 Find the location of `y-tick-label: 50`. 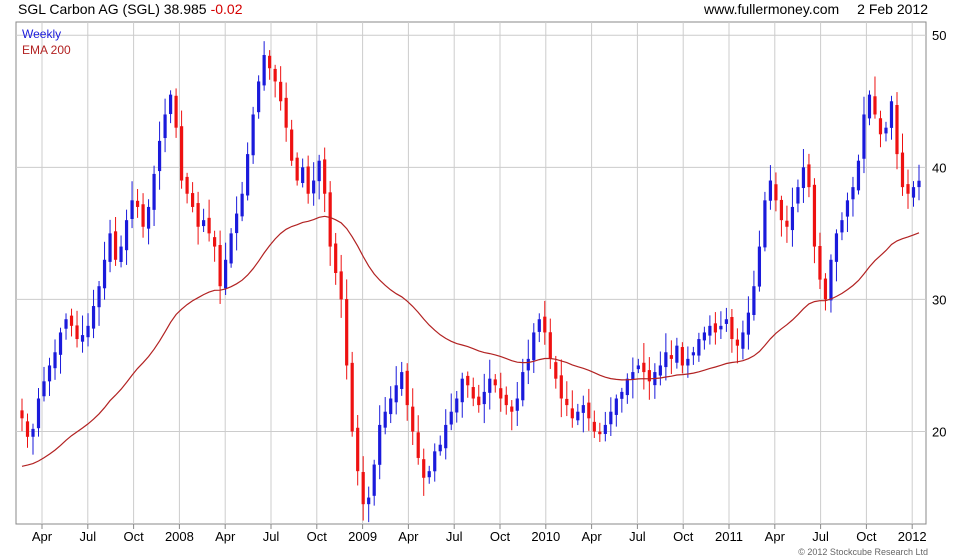

y-tick-label: 50 is located at coordinates (939, 35).